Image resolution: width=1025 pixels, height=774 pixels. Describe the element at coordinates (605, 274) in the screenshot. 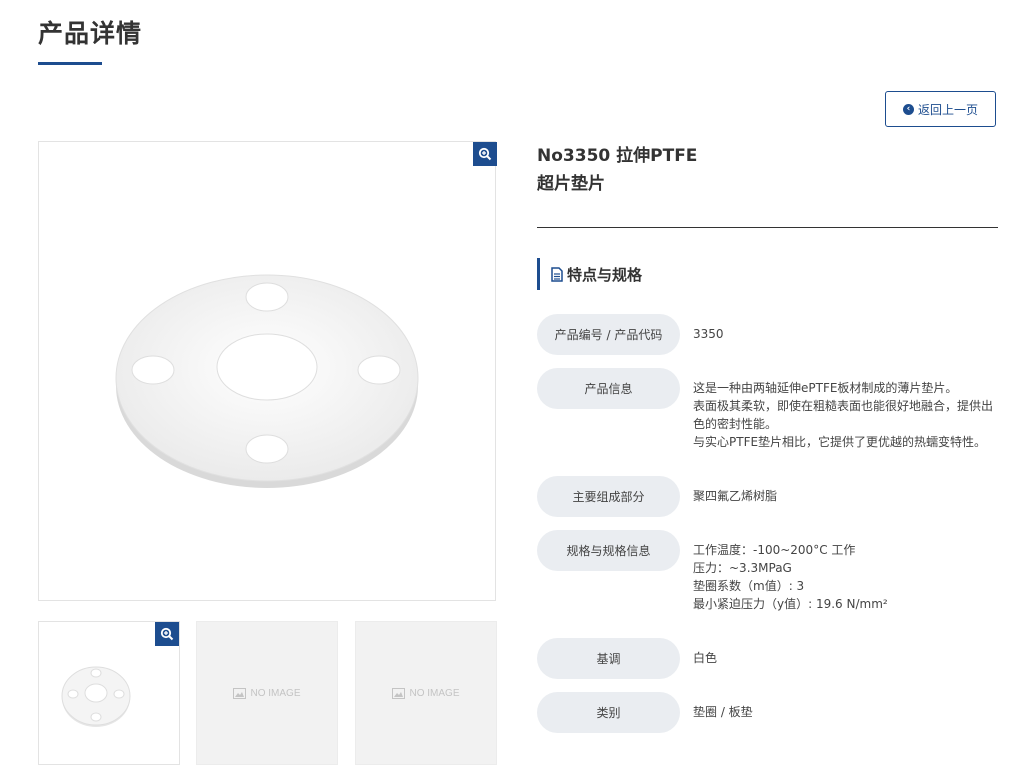

I see `section-title: 特点与规格` at that location.